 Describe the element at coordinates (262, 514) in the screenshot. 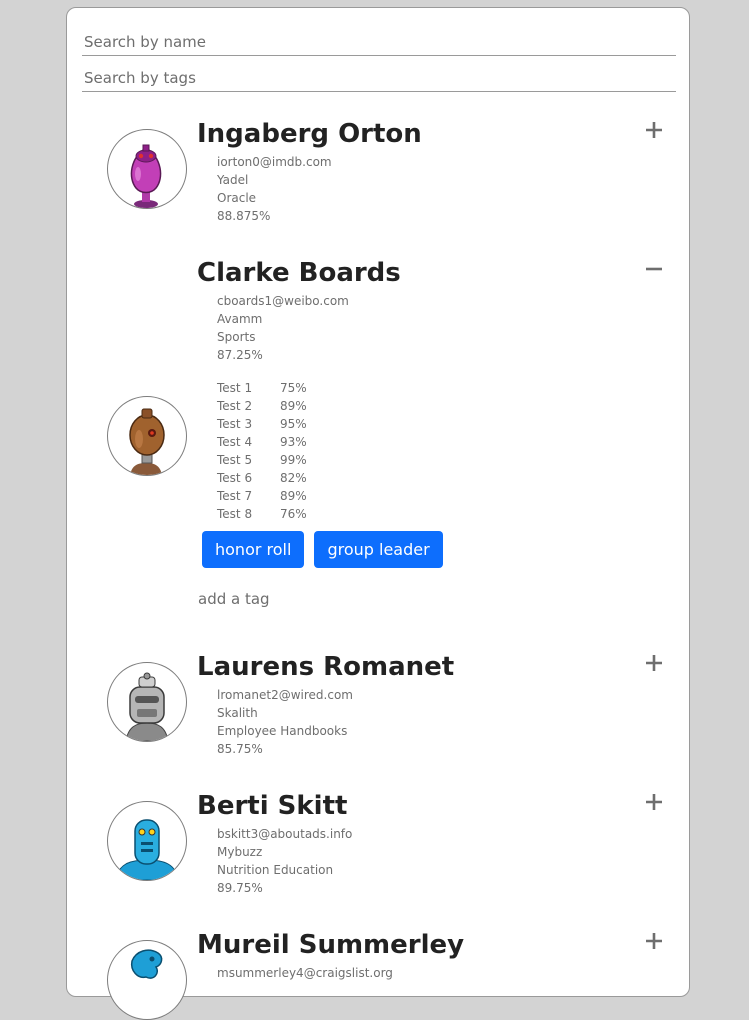

I see `test-score-row: Test 8 76%` at that location.